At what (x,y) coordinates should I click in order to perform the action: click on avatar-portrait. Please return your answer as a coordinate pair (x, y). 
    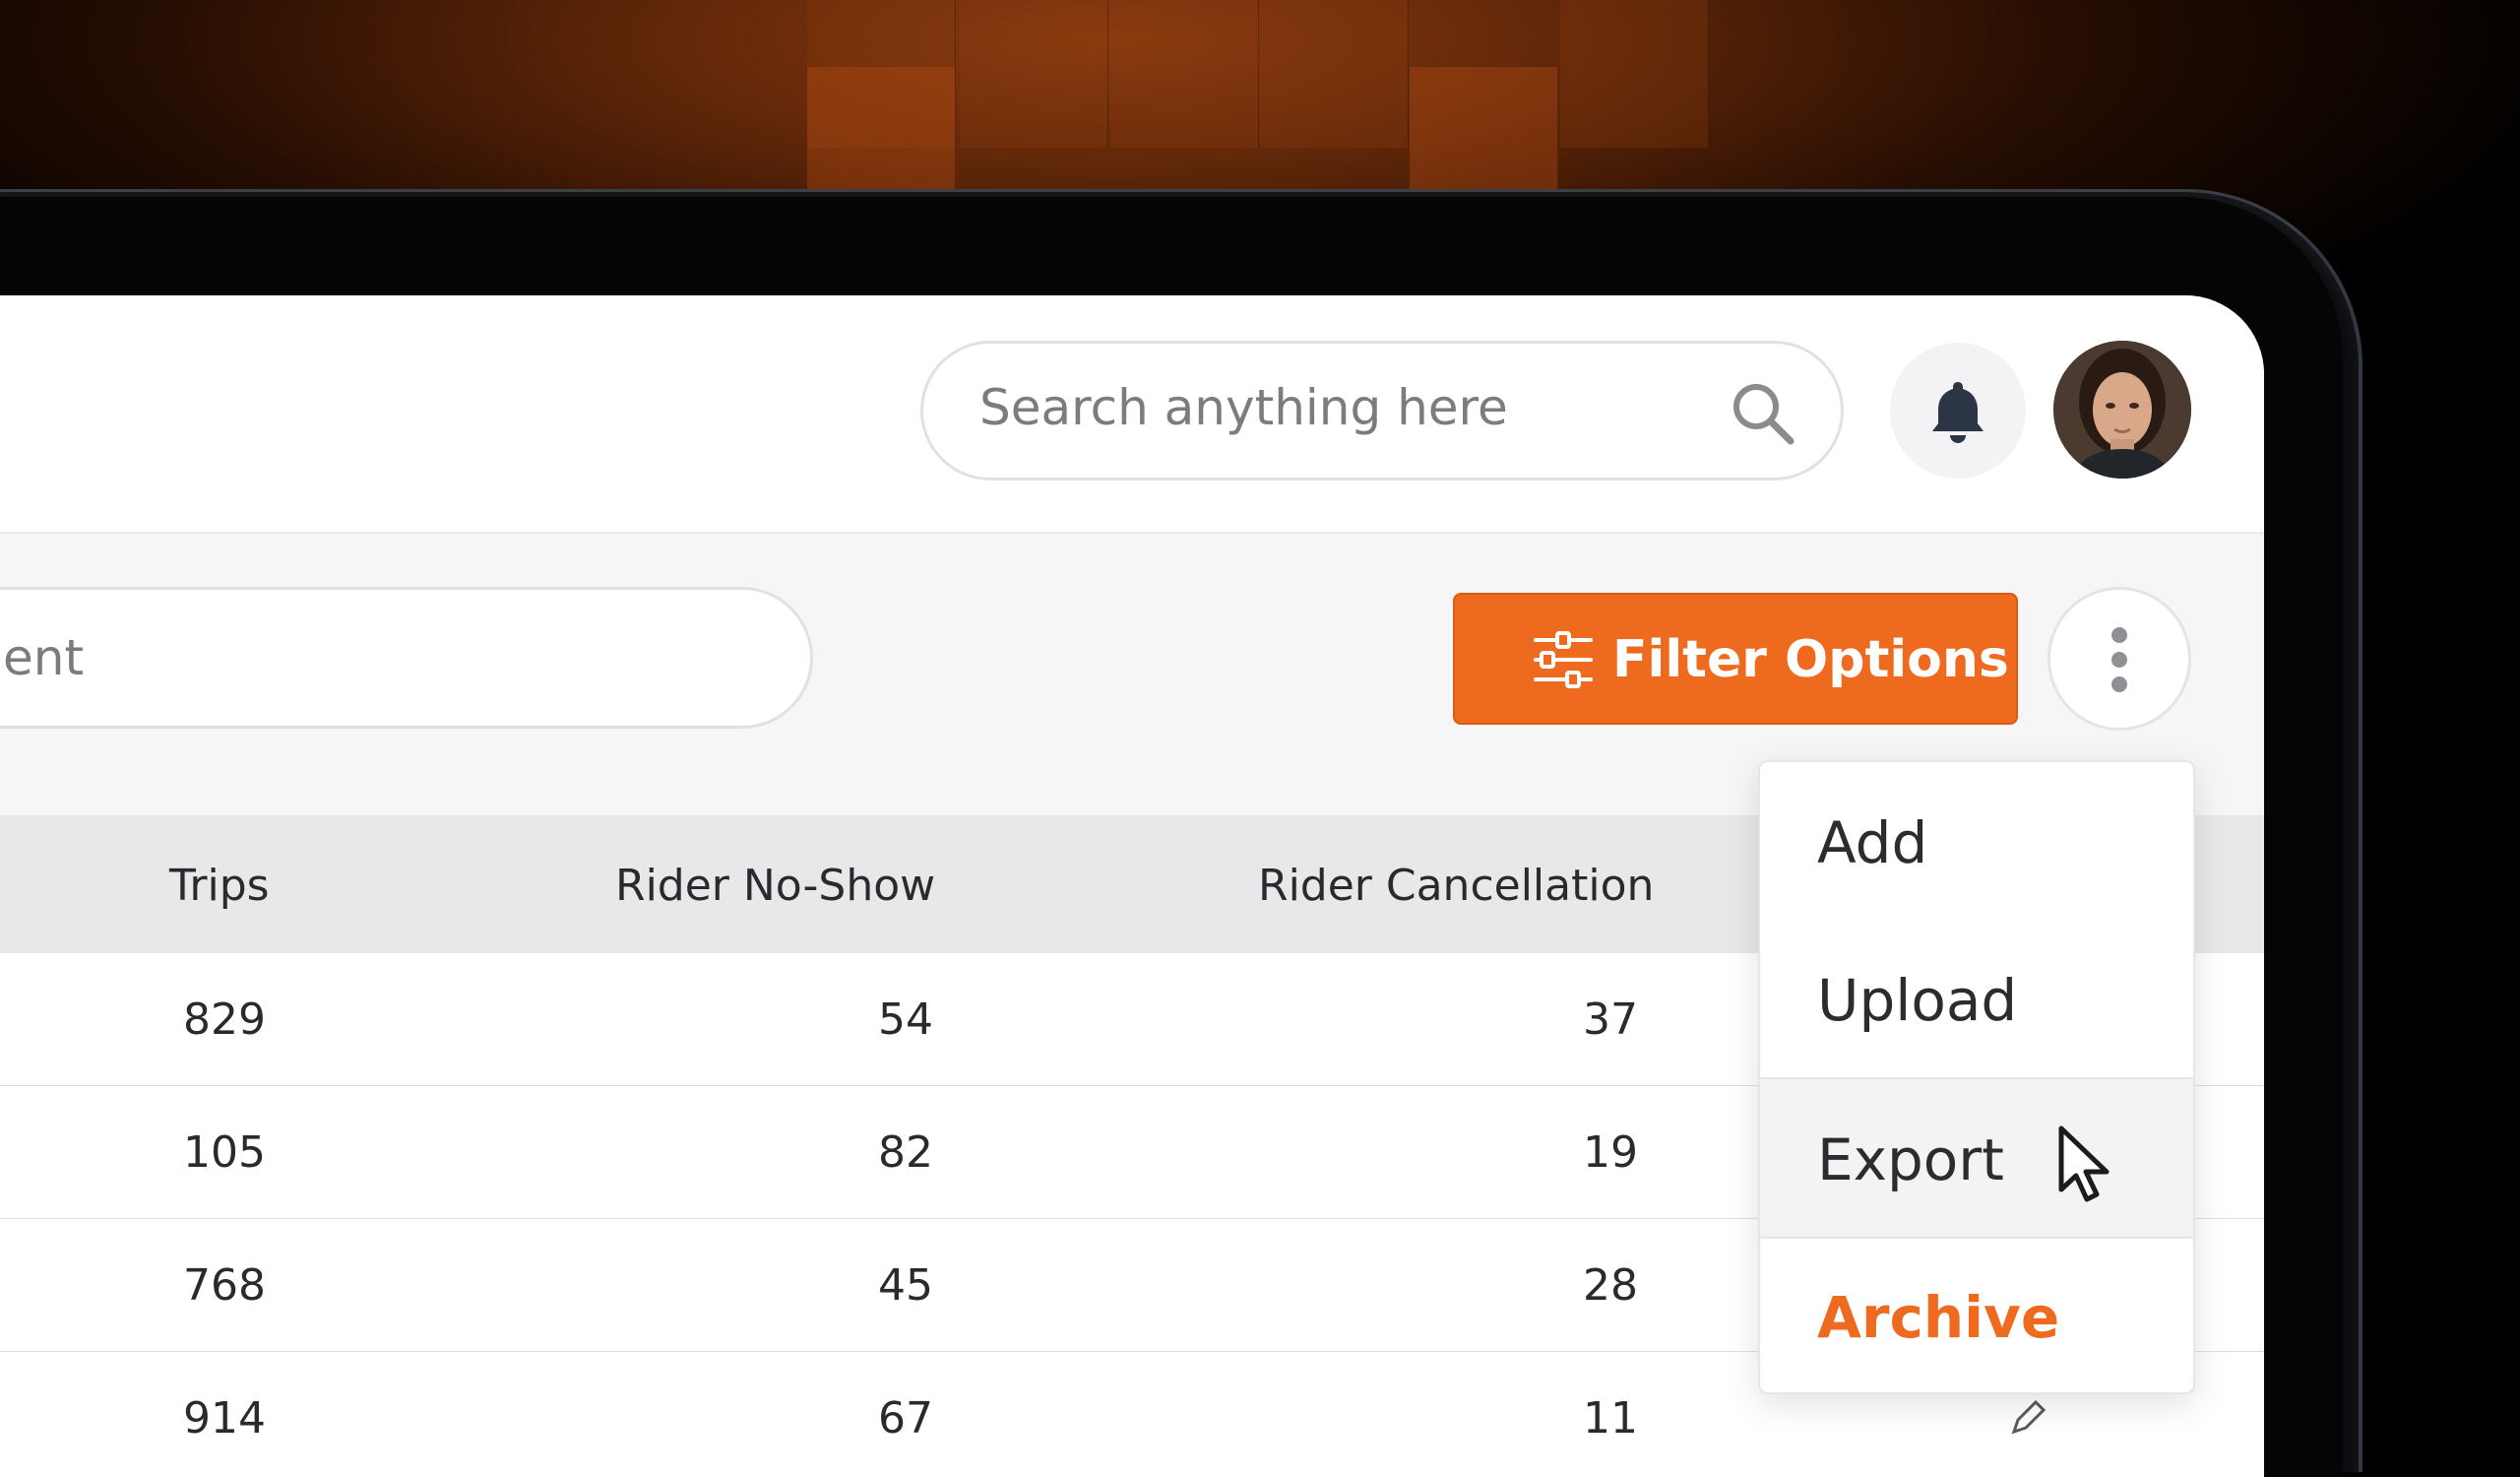
    Looking at the image, I should click on (2122, 410).